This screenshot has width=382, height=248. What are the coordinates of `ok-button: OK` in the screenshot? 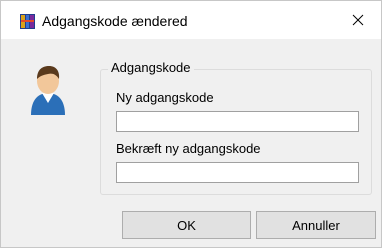 It's located at (186, 225).